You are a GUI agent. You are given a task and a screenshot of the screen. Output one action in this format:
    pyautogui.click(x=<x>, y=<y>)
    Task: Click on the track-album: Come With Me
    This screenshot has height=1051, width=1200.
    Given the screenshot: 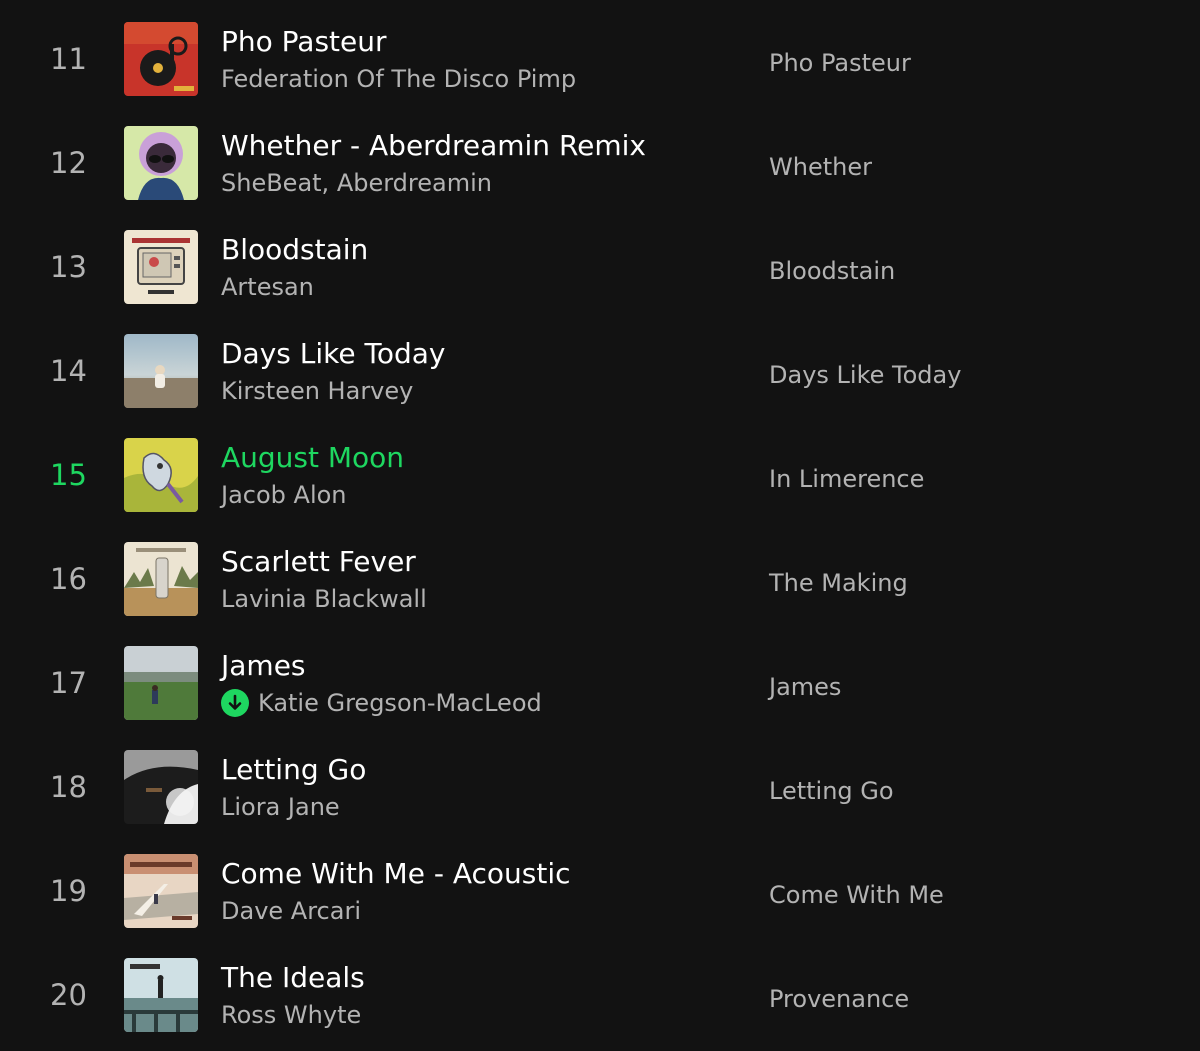 What is the action you would take?
    pyautogui.click(x=856, y=895)
    